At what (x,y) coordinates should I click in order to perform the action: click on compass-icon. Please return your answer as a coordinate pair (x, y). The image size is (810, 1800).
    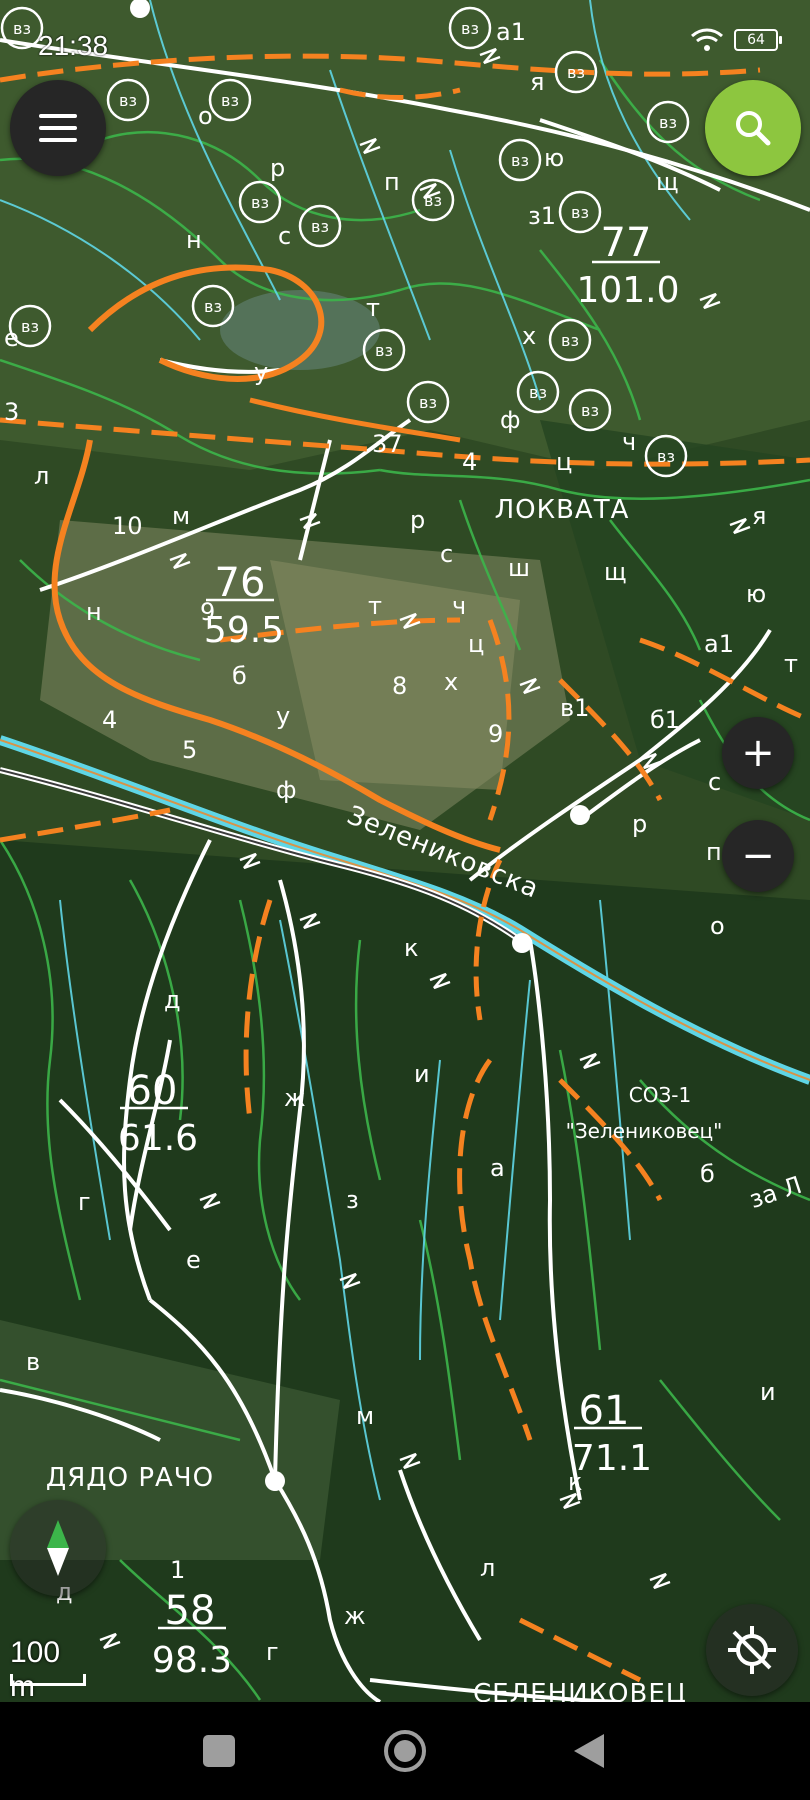
    Looking at the image, I should click on (58, 1548).